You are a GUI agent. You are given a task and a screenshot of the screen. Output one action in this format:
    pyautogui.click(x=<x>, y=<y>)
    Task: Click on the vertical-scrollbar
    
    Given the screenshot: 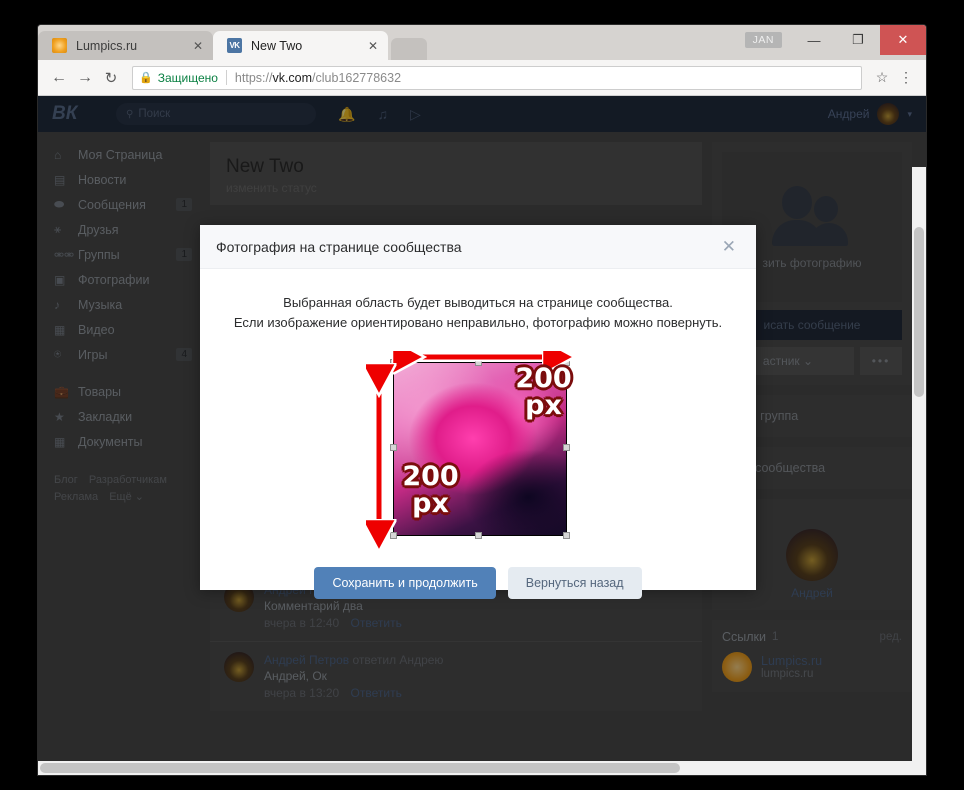 What is the action you would take?
    pyautogui.click(x=919, y=464)
    